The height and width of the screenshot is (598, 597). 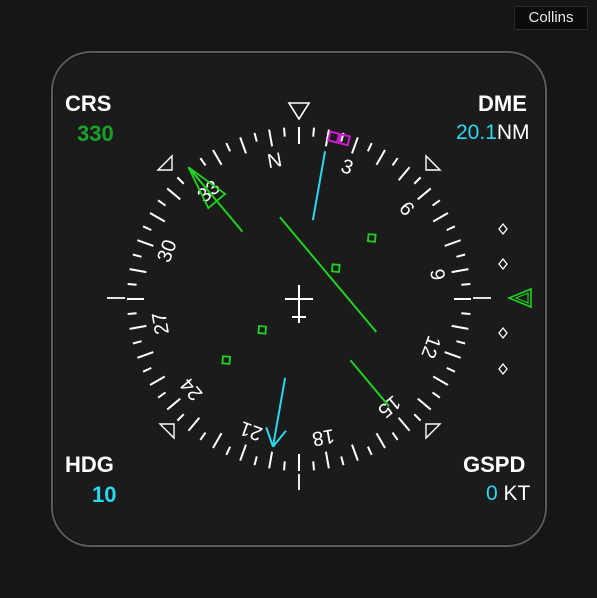 I want to click on compass-label: 24, so click(x=191, y=388).